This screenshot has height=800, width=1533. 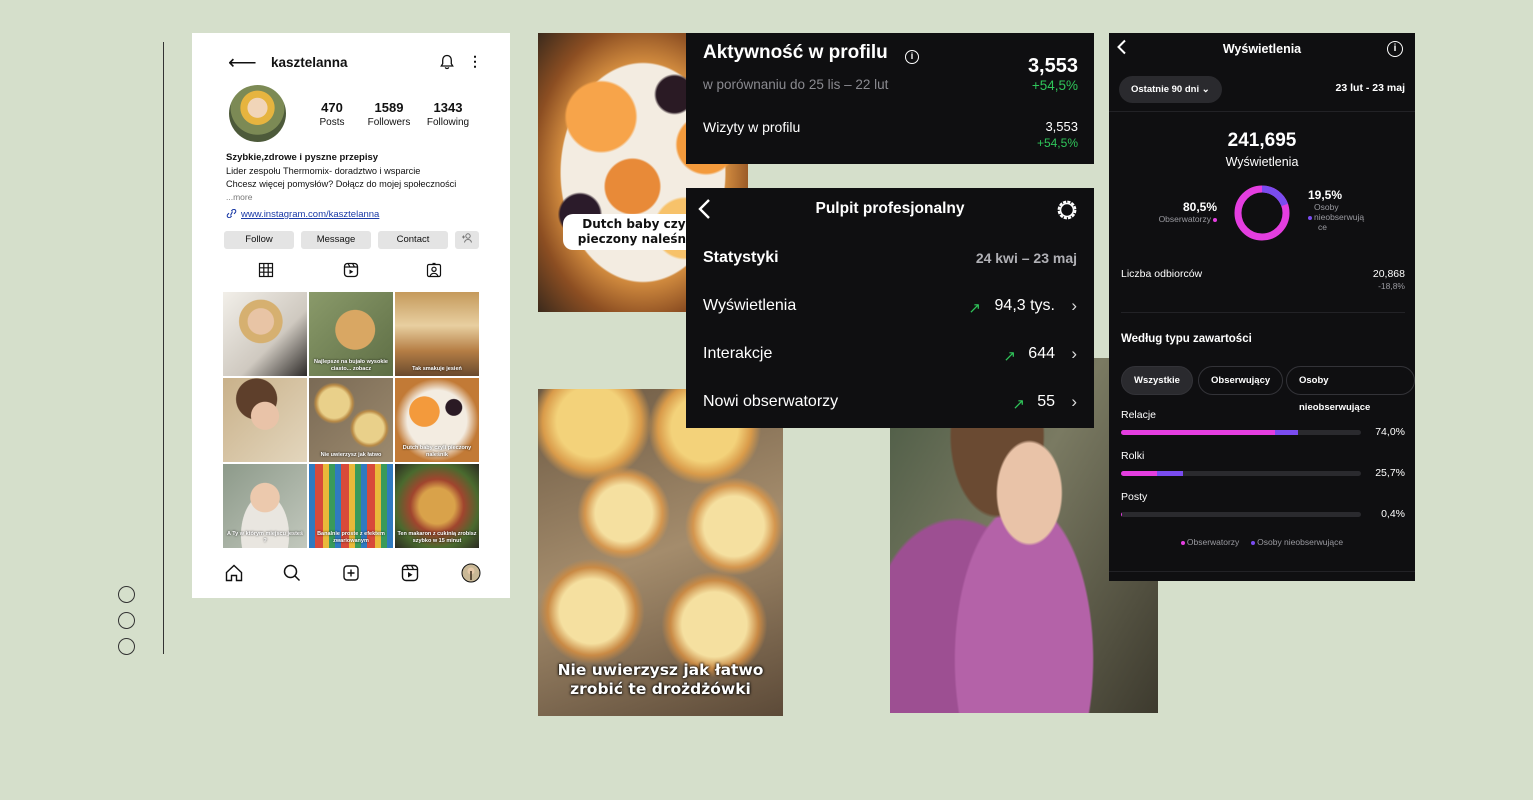 What do you see at coordinates (437, 334) in the screenshot?
I see `grid-post: Tak smakuje jesień` at bounding box center [437, 334].